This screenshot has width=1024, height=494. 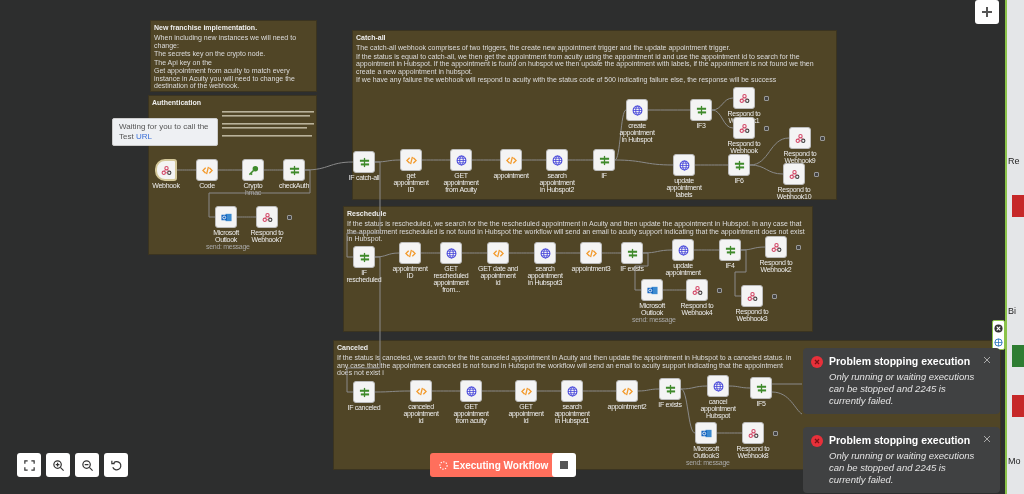 I want to click on add-node-button, so click(x=987, y=12).